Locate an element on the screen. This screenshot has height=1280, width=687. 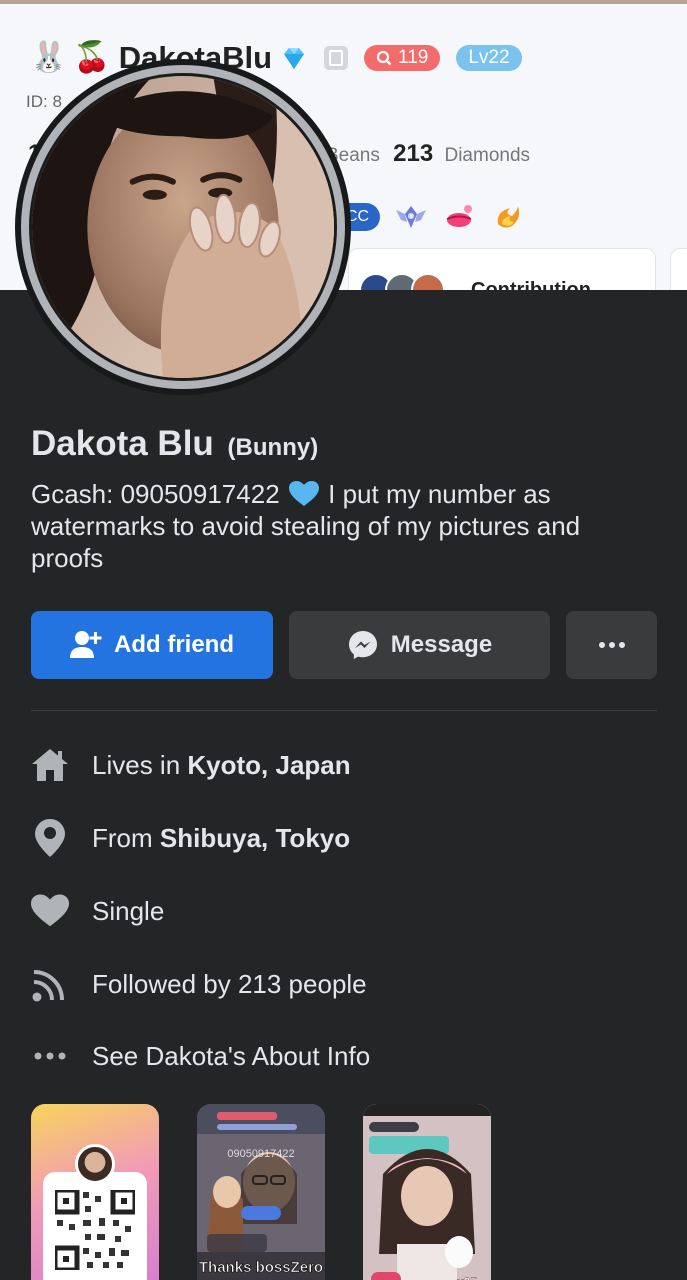
watermark-text: 09050917422 is located at coordinates (260, 1154).